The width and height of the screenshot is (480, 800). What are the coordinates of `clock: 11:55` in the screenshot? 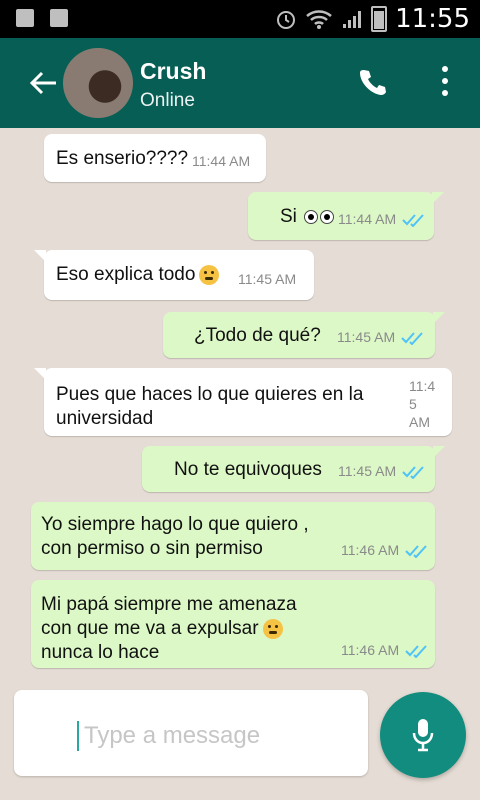 It's located at (432, 19).